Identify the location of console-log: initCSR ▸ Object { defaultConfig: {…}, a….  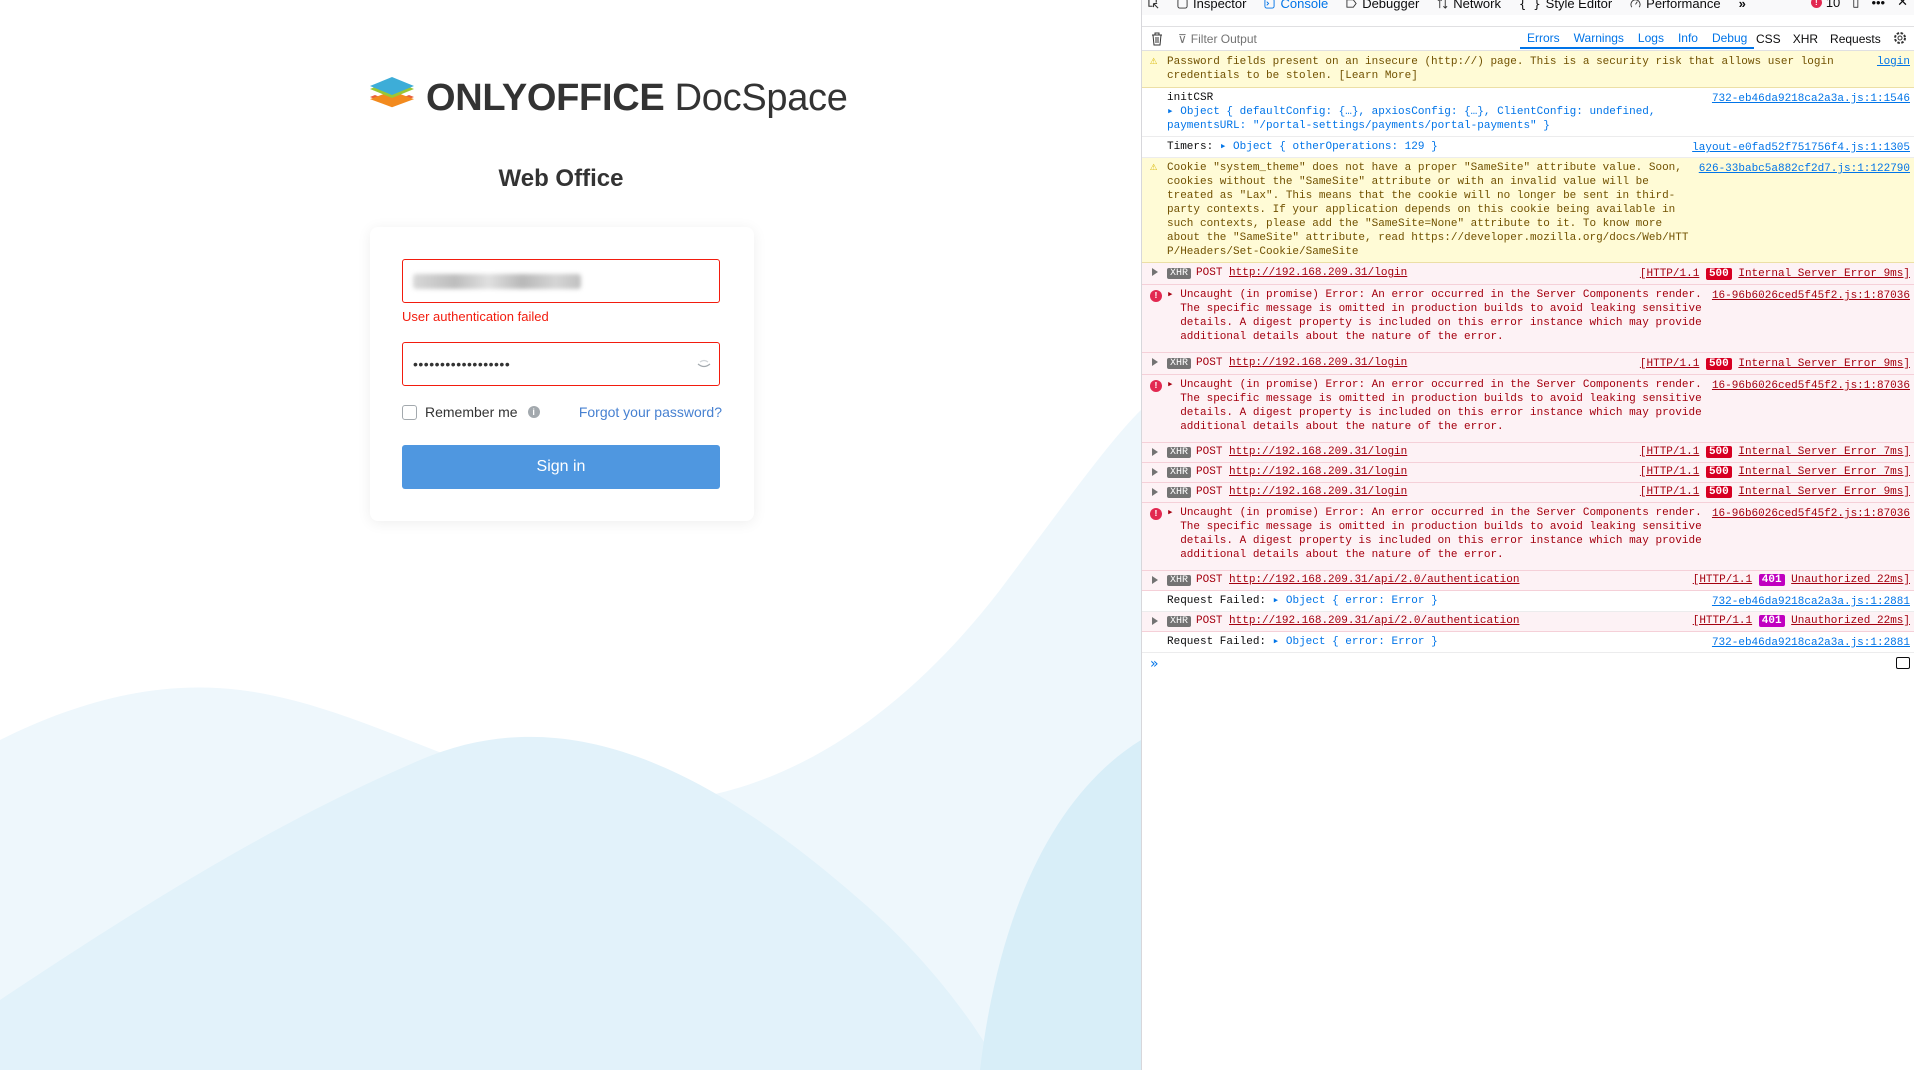
(1528, 112).